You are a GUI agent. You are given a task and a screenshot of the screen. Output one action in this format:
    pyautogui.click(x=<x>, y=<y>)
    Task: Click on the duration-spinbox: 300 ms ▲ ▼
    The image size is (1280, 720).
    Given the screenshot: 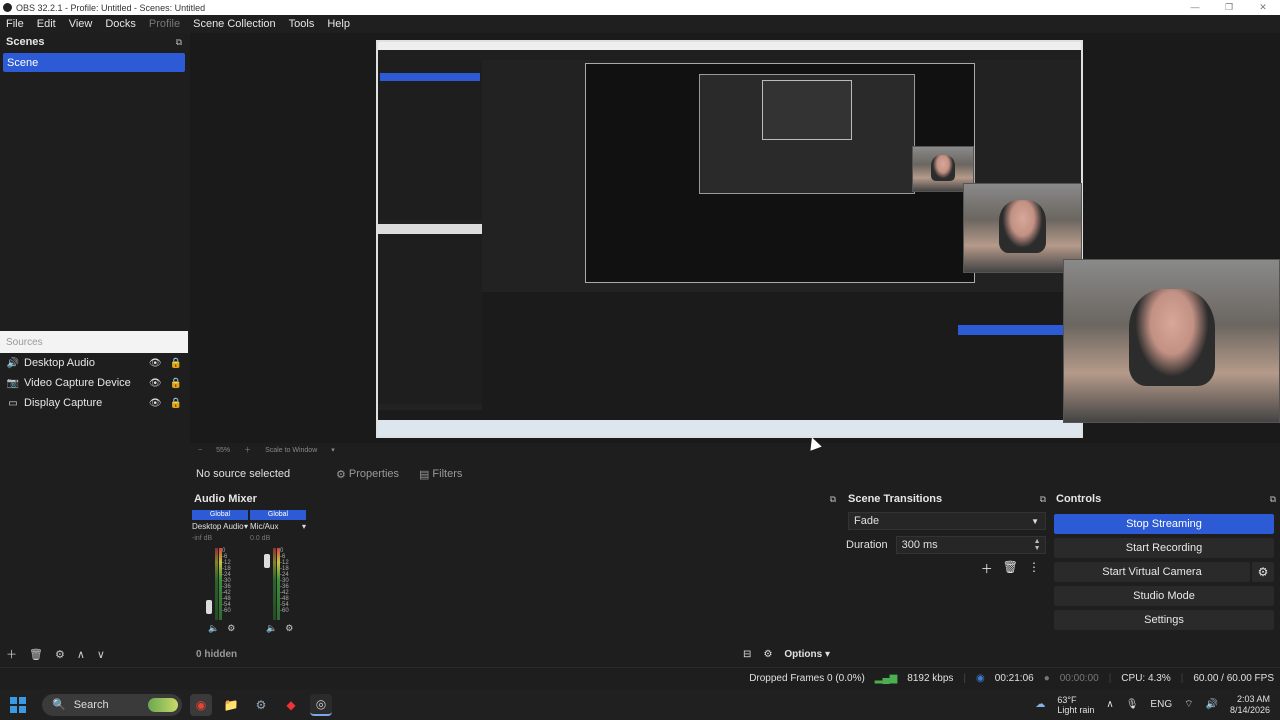 What is the action you would take?
    pyautogui.click(x=970, y=545)
    